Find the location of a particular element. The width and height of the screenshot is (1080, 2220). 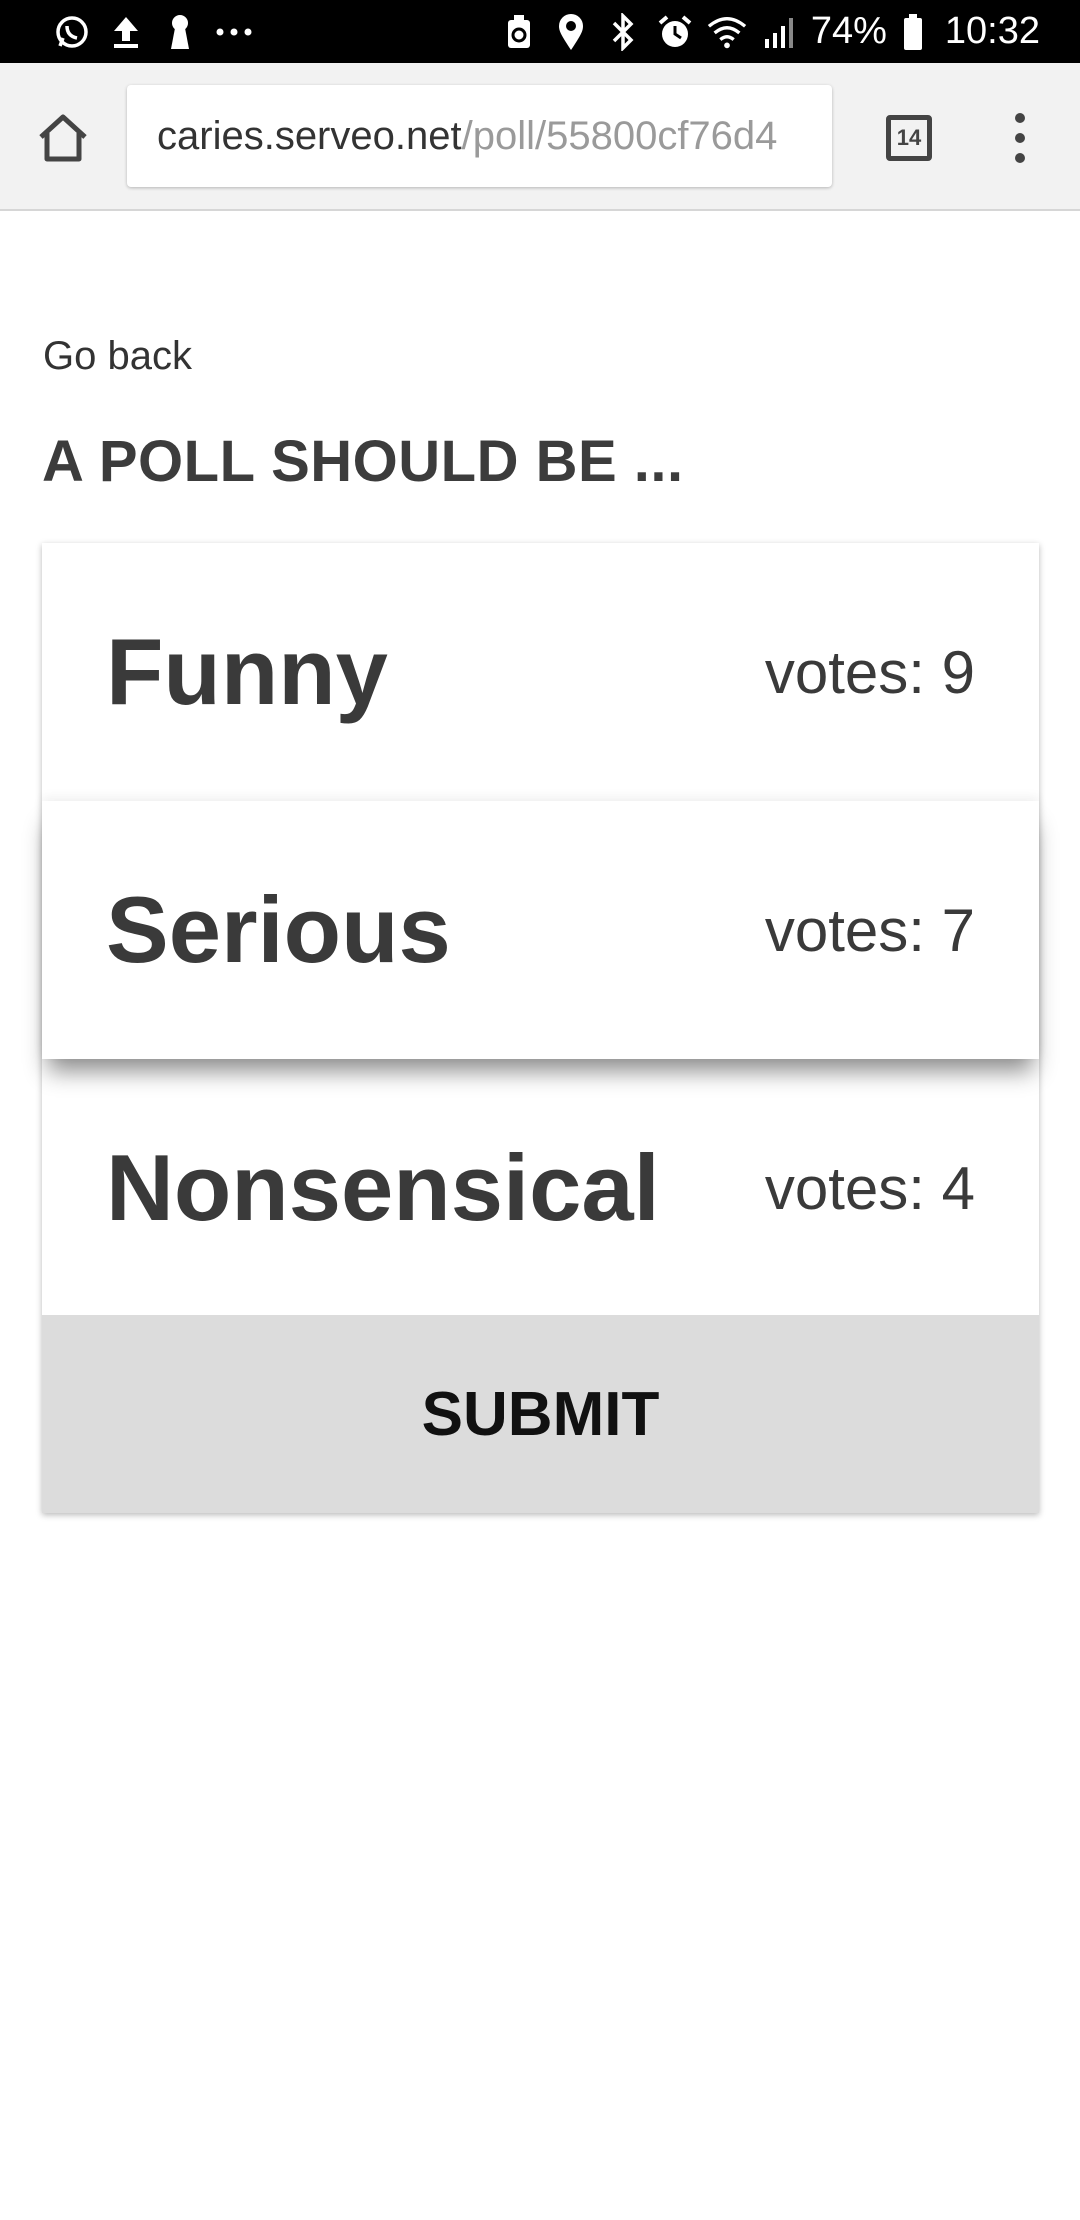

battery-icon is located at coordinates (913, 32).